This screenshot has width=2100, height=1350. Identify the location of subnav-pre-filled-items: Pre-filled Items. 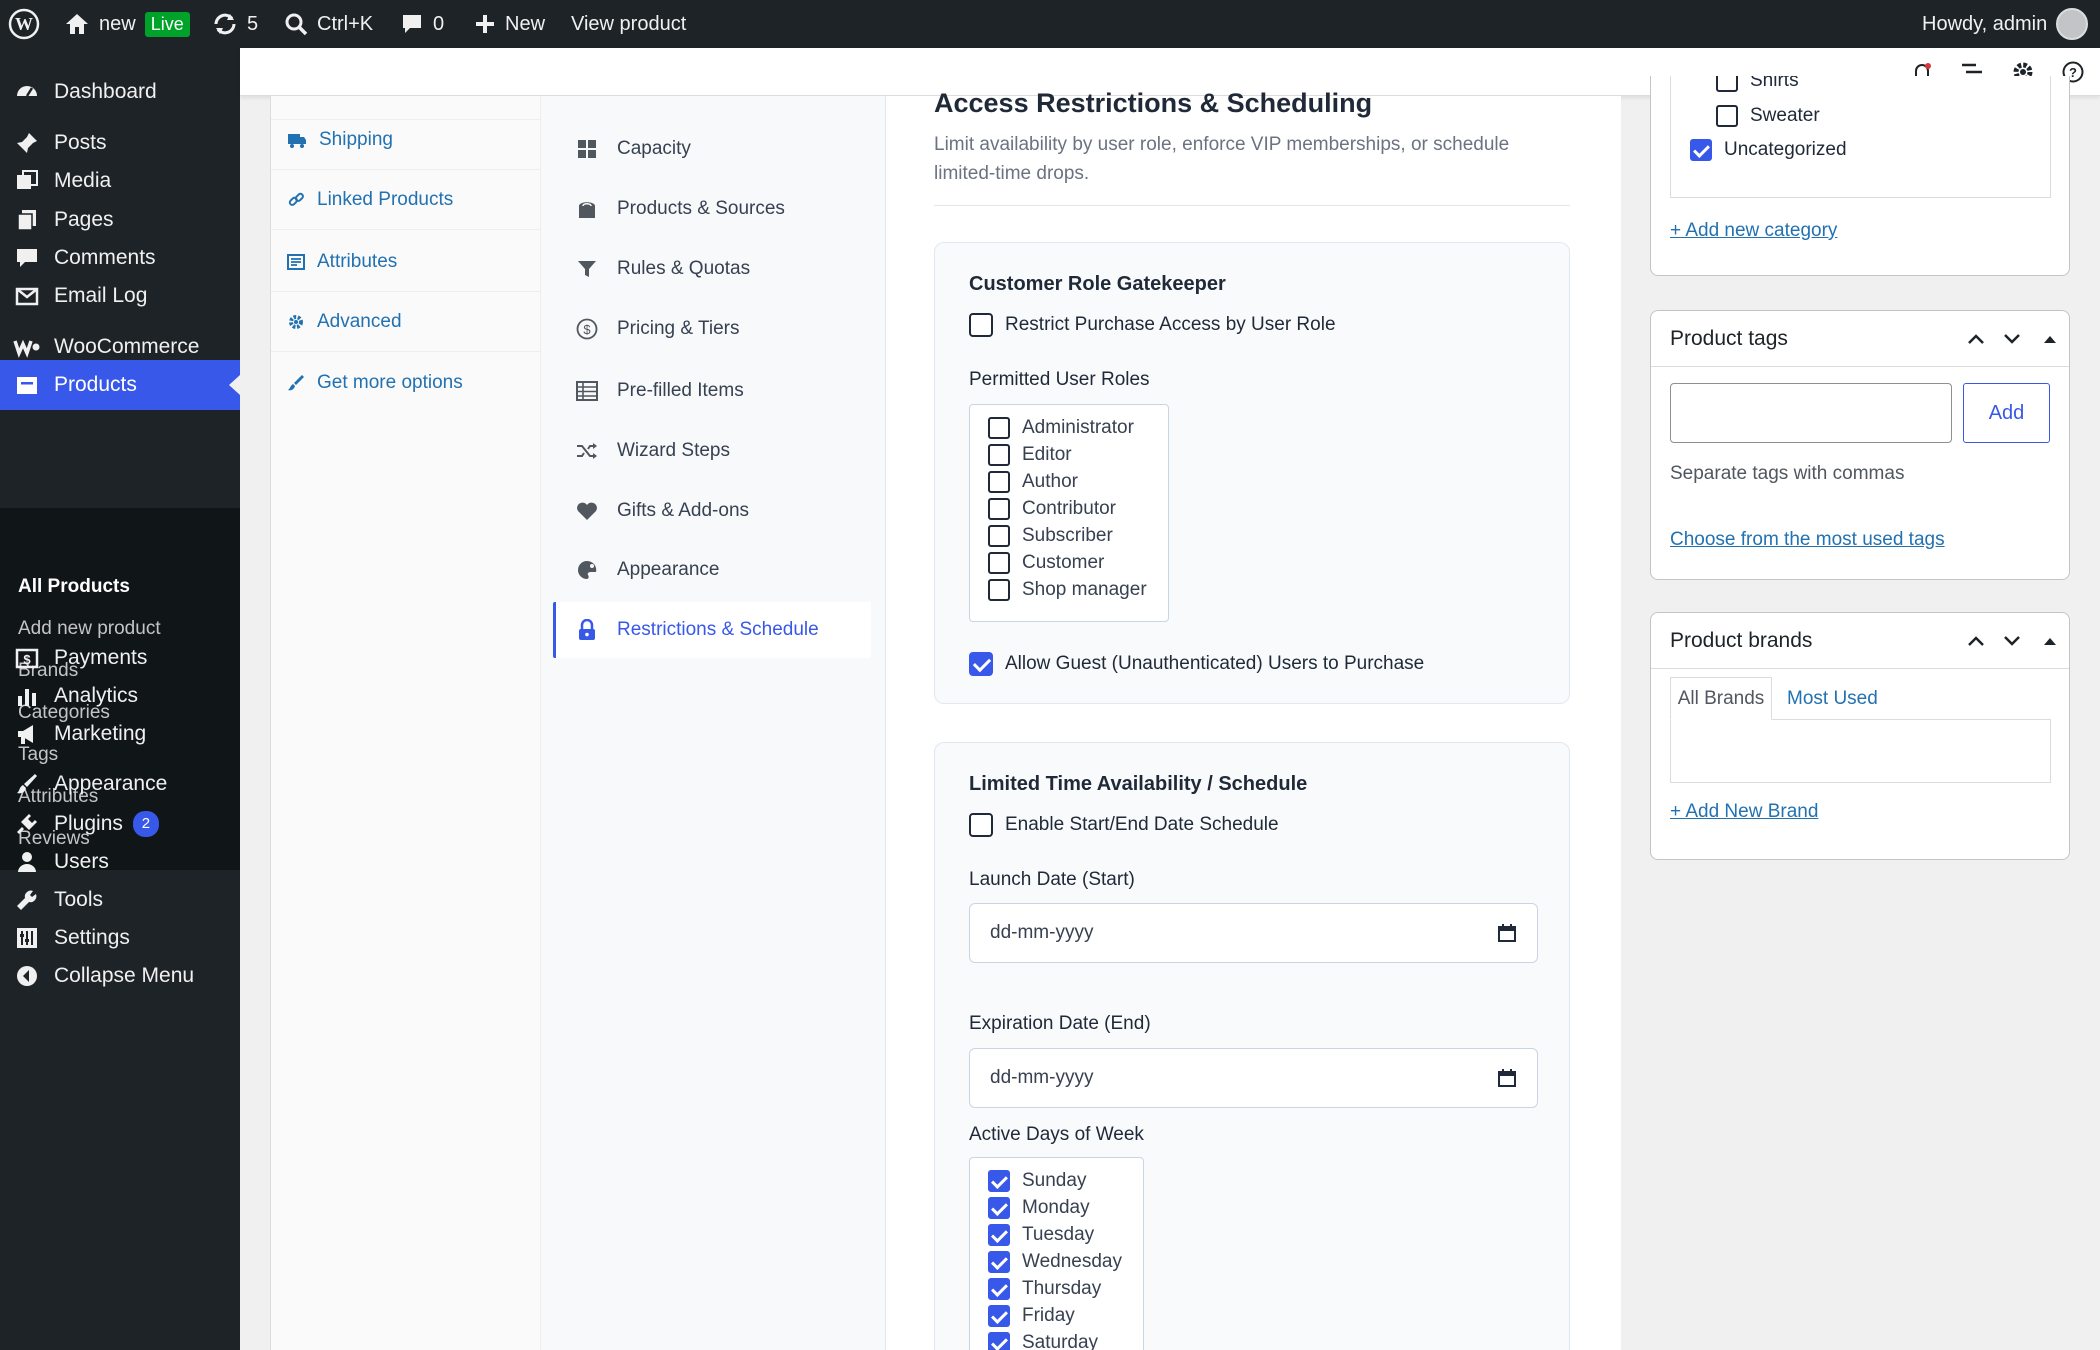
(712, 391).